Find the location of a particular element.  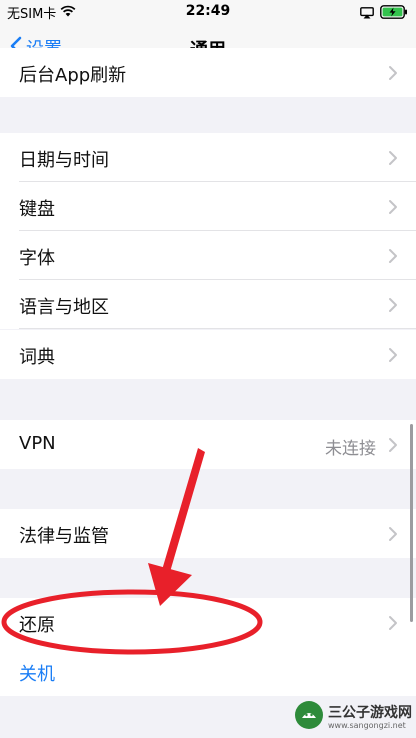

row-label: 键盘 is located at coordinates (37, 209).